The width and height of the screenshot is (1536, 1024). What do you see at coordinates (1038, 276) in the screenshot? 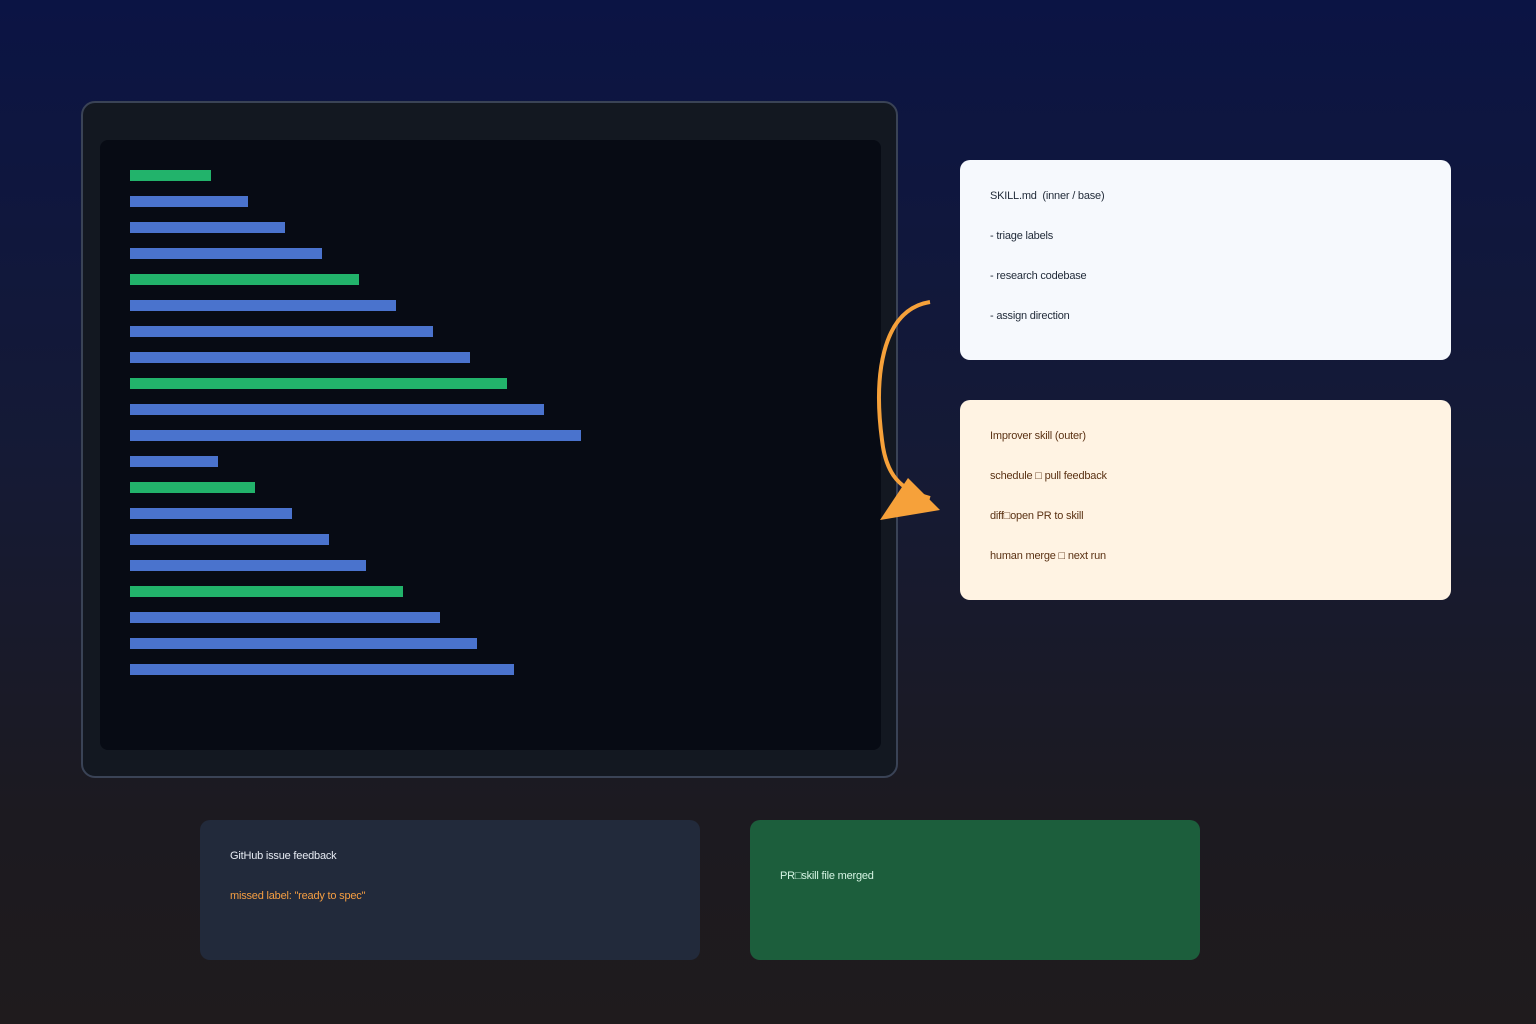
I see `skill-item-research: - research codebase` at bounding box center [1038, 276].